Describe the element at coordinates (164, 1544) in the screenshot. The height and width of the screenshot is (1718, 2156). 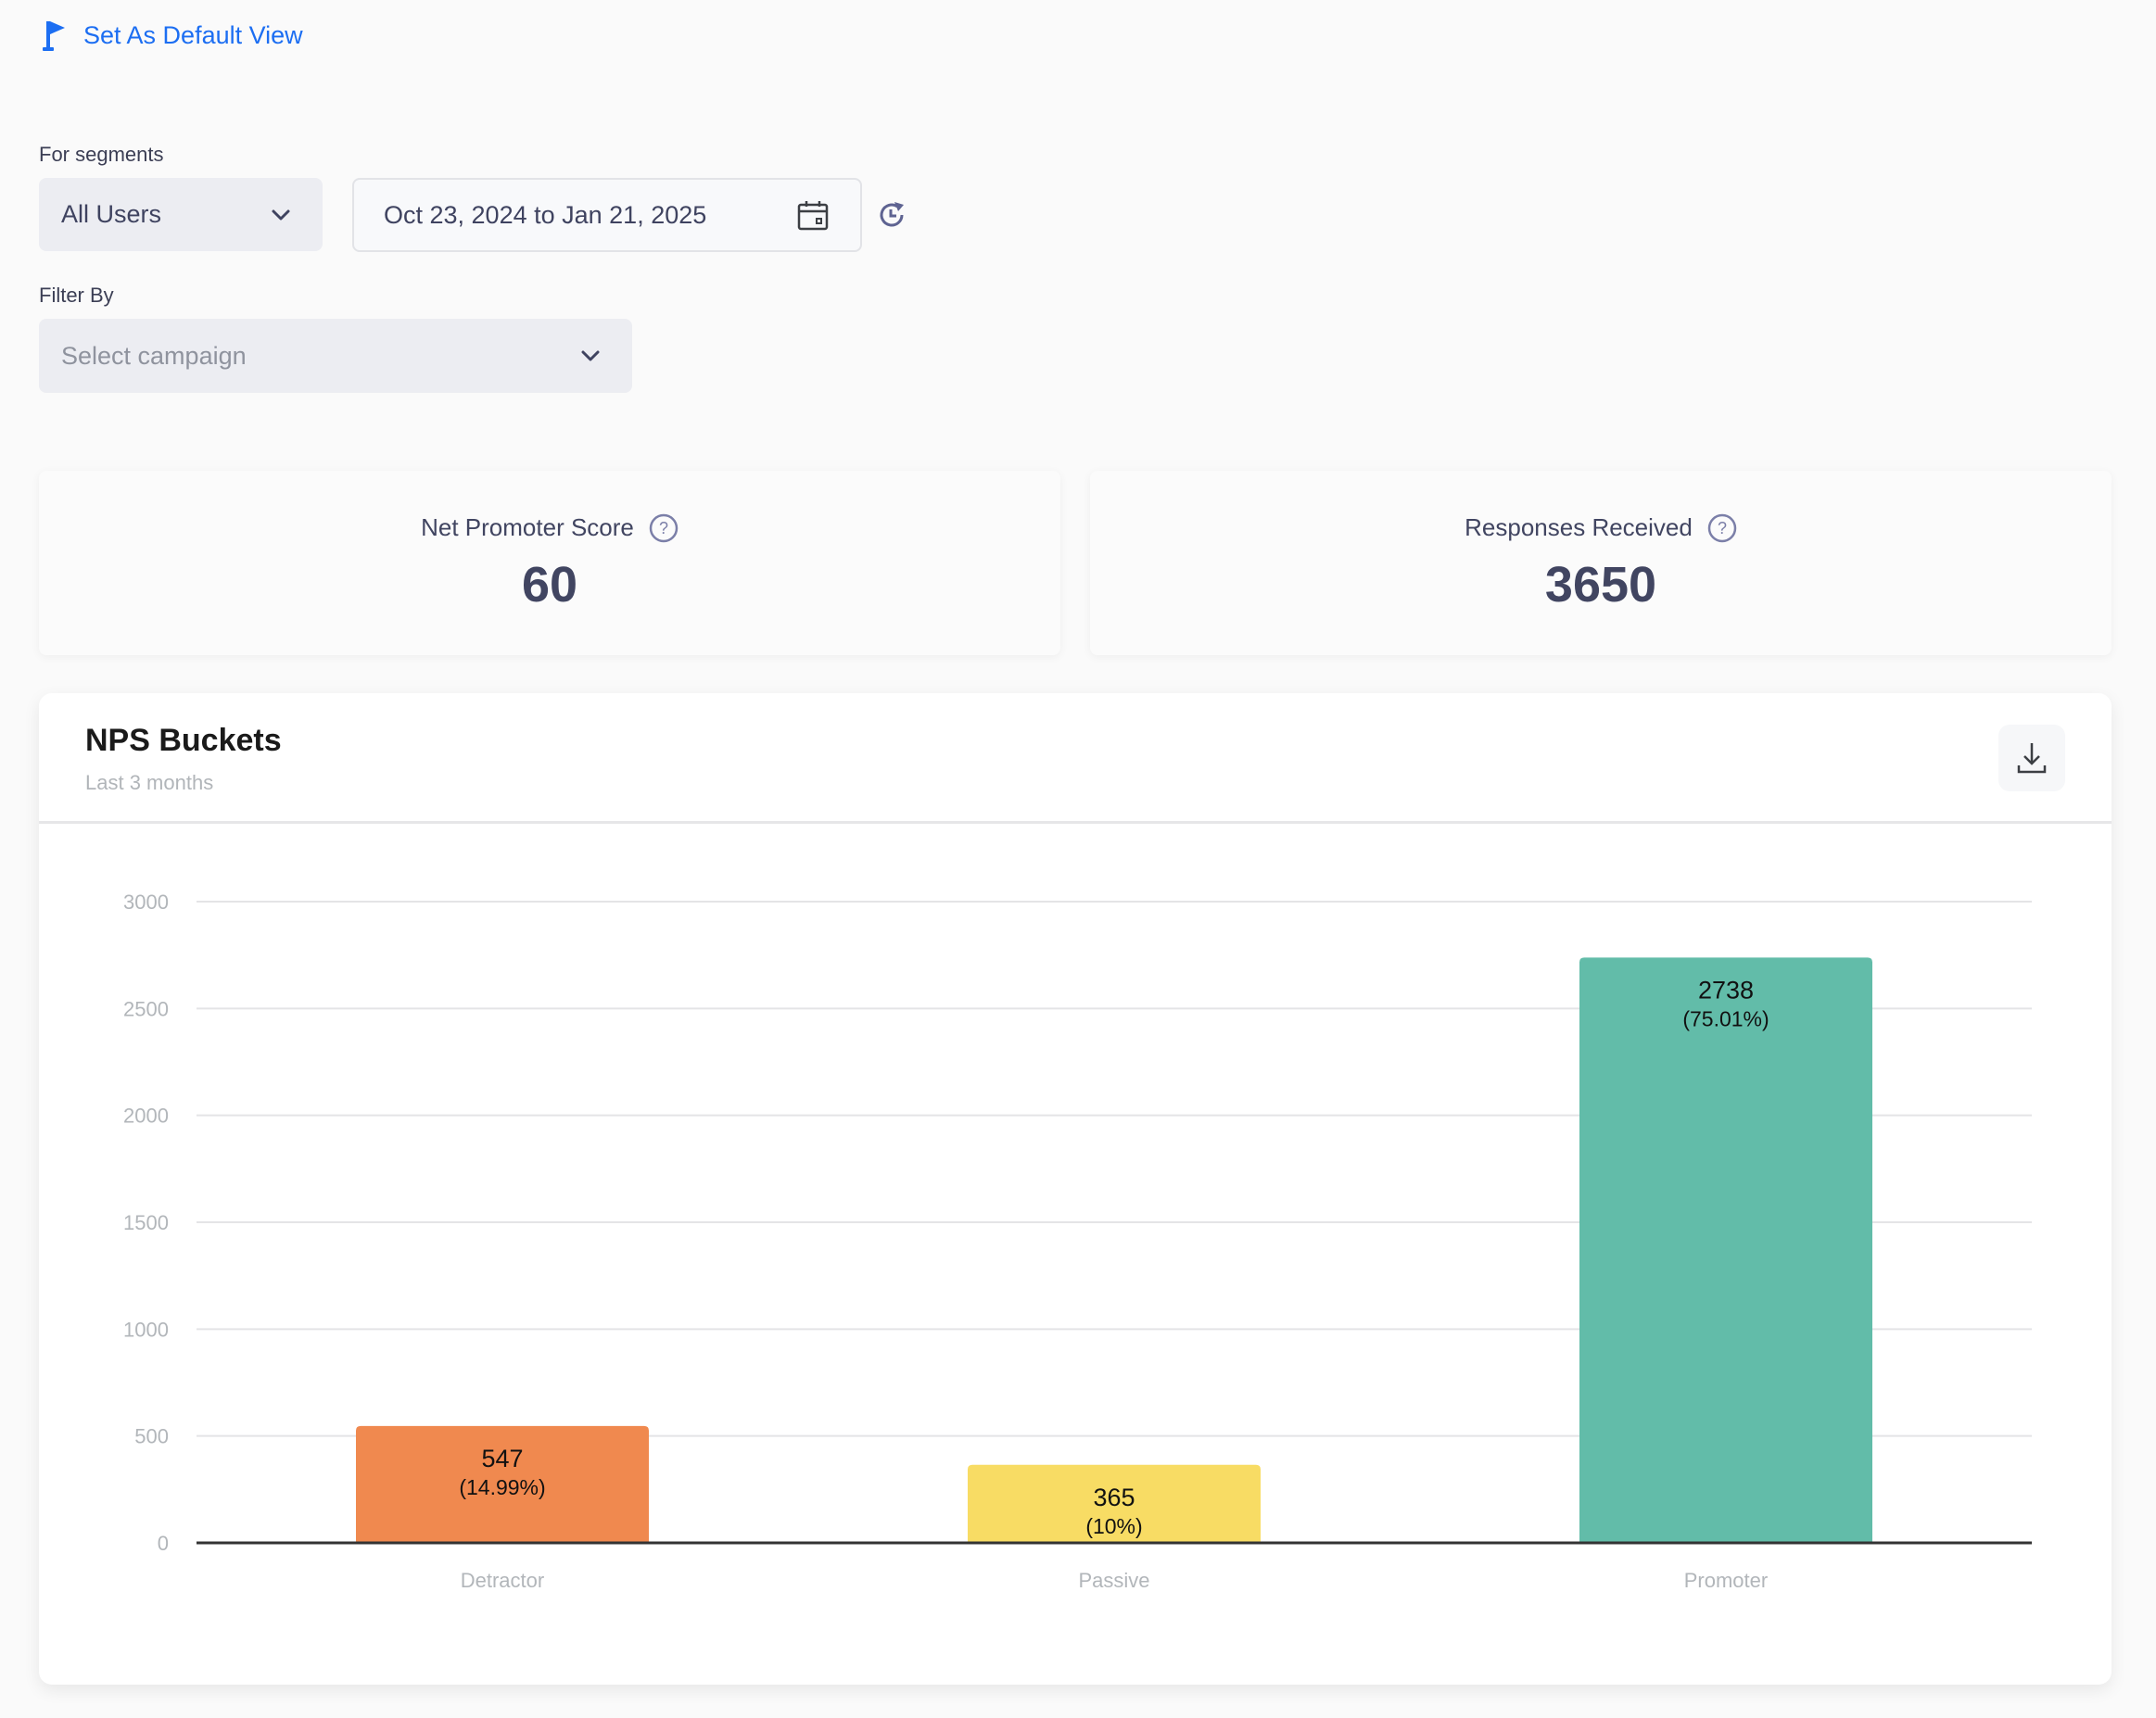
I see `y-tick-label: 0` at that location.